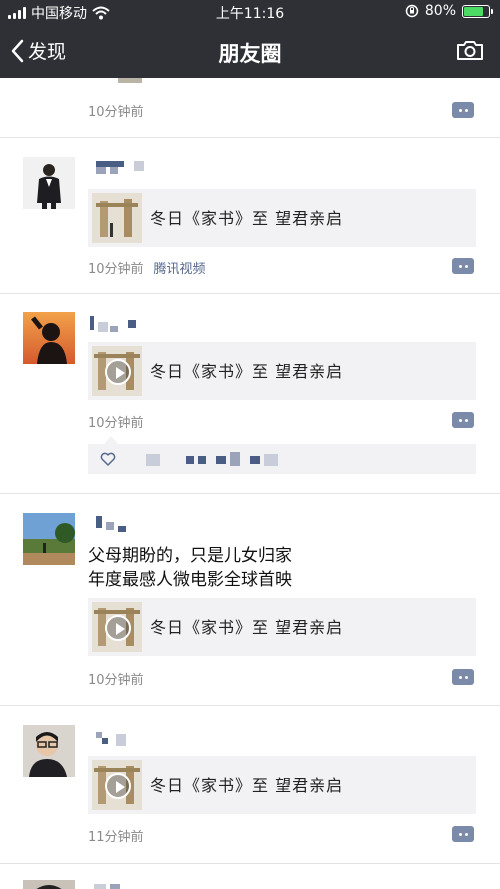 The image size is (500, 889). What do you see at coordinates (108, 459) in the screenshot?
I see `heart-icon` at bounding box center [108, 459].